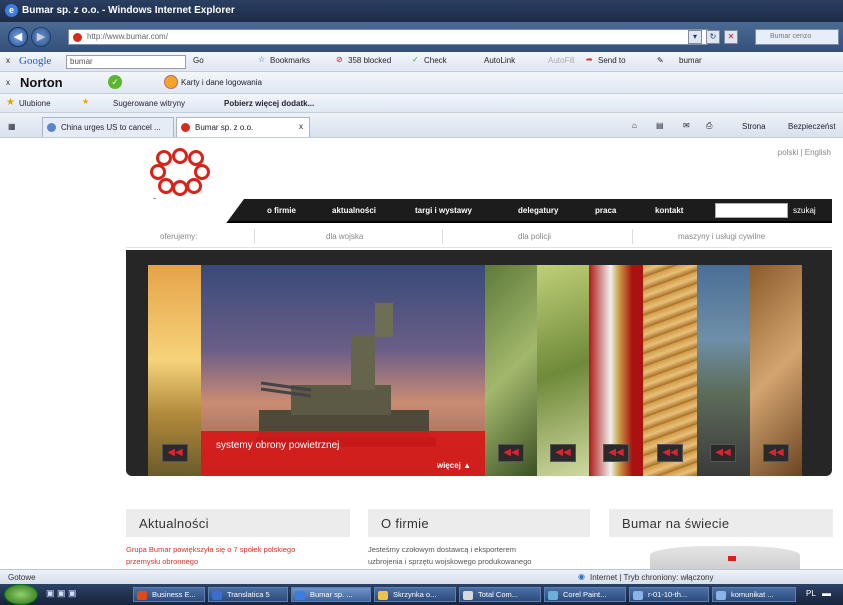  I want to click on favorites-star-icon: ★, so click(10, 102).